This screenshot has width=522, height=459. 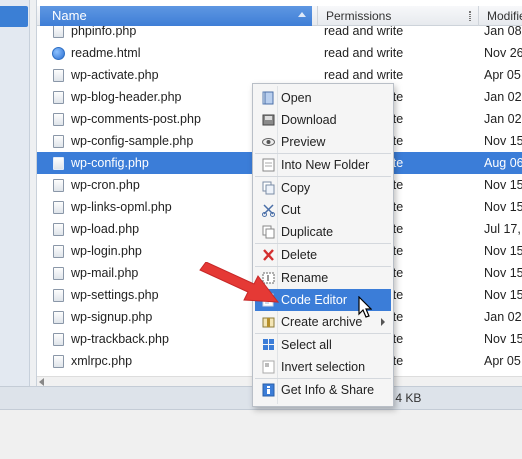 What do you see at coordinates (126, 97) in the screenshot?
I see `file-name: wp-blog-header.php` at bounding box center [126, 97].